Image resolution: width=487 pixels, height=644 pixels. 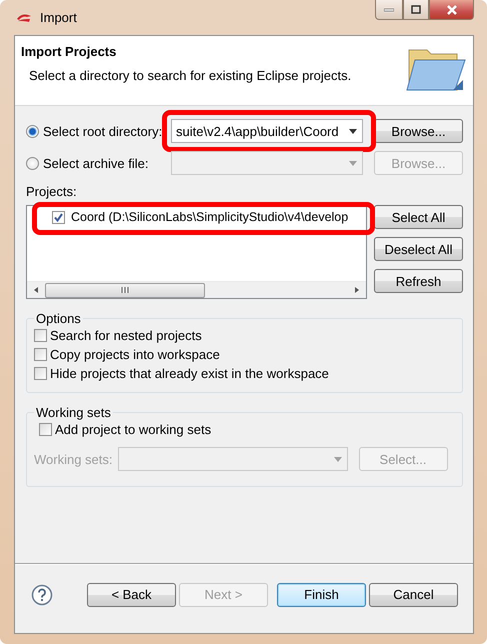 What do you see at coordinates (73, 412) in the screenshot?
I see `group-title: Working sets` at bounding box center [73, 412].